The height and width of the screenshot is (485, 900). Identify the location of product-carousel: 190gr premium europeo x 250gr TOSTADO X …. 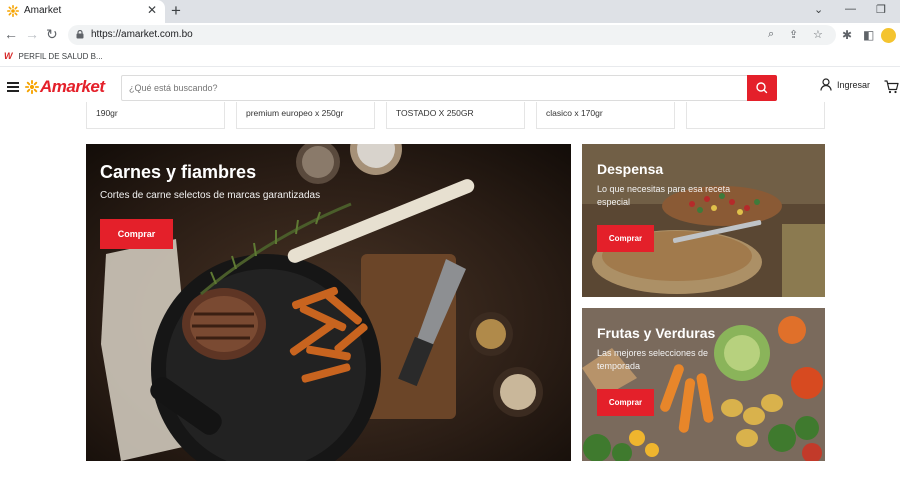
(456, 115).